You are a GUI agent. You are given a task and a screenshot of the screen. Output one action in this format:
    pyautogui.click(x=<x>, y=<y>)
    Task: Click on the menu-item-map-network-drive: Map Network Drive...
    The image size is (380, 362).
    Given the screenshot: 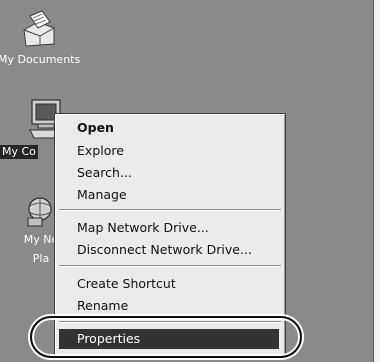 What is the action you would take?
    pyautogui.click(x=143, y=228)
    